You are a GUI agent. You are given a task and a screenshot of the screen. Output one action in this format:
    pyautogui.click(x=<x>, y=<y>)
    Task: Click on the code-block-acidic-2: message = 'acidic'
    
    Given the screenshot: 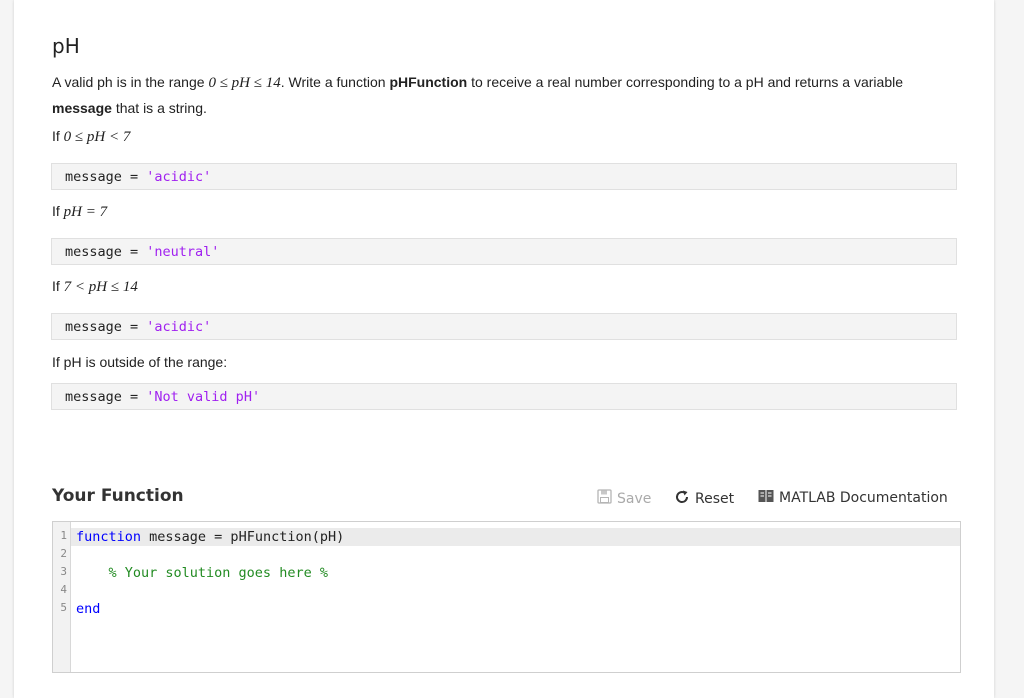 What is the action you would take?
    pyautogui.click(x=504, y=326)
    